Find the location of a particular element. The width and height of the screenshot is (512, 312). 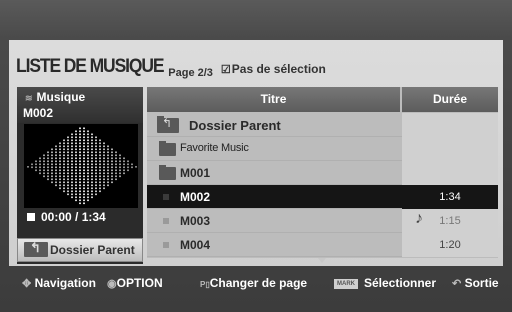

scroll-down-icon is located at coordinates (322, 260).